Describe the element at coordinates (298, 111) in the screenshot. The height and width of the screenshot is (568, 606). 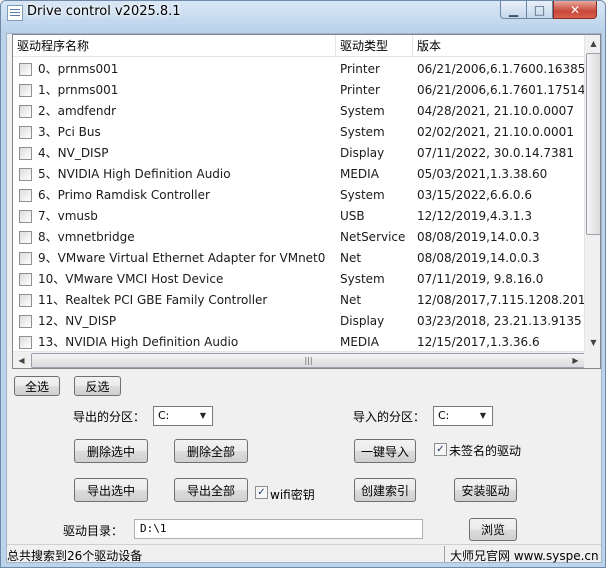
I see `table-row: 2、amdfendr System 04/28/2021, 21.10.0.0007` at that location.